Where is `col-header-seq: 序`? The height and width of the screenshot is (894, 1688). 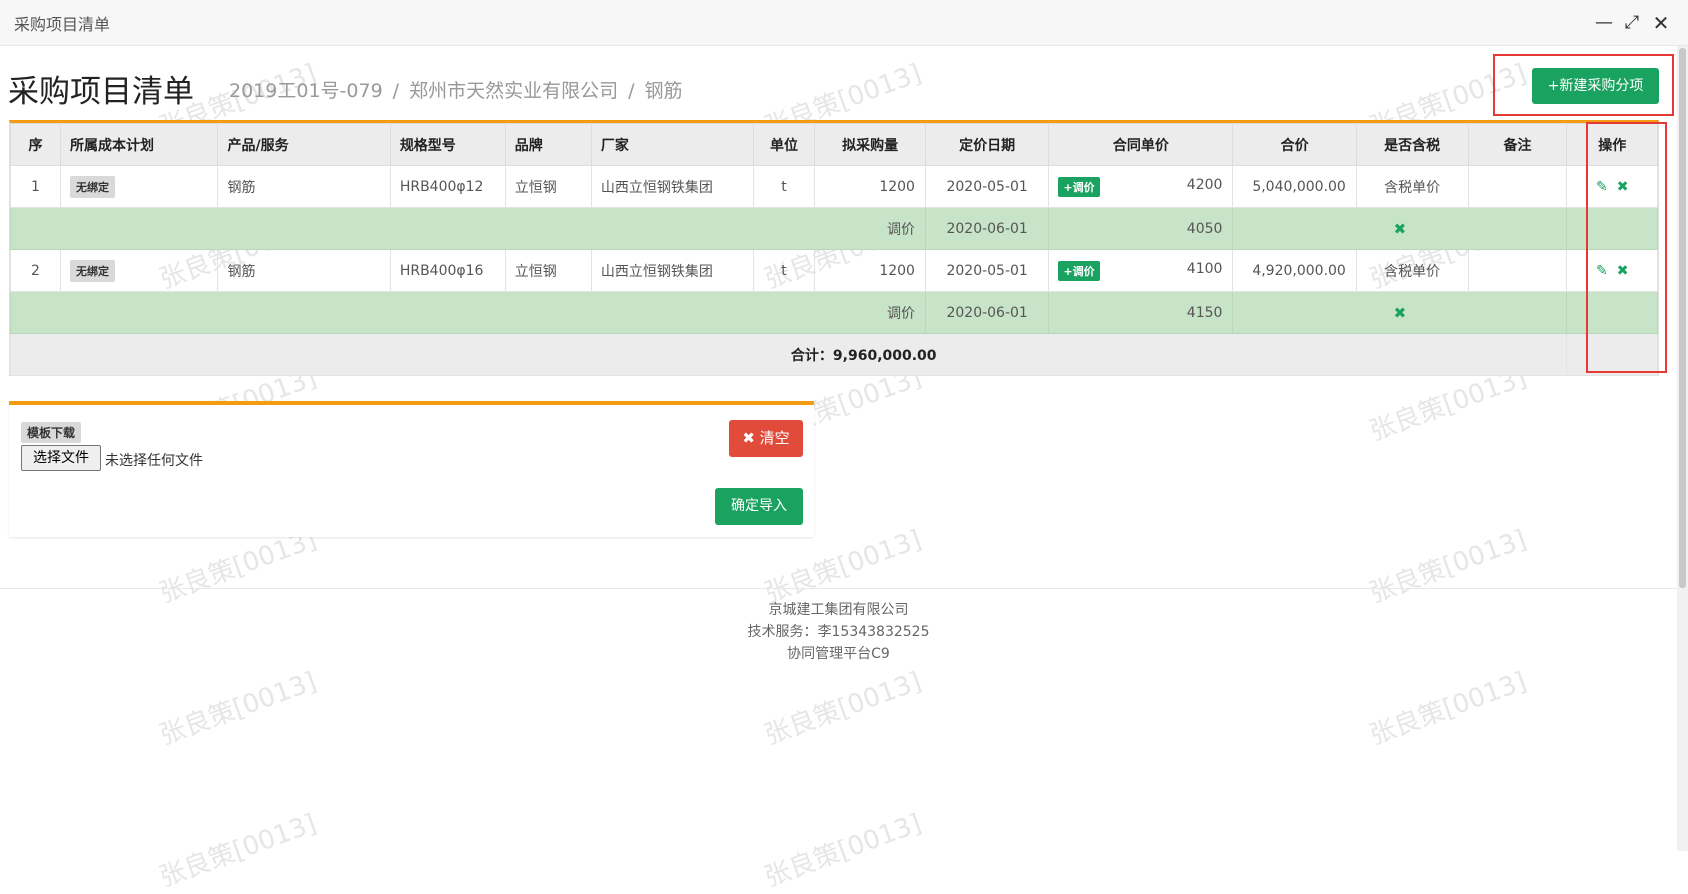 col-header-seq: 序 is located at coordinates (35, 144).